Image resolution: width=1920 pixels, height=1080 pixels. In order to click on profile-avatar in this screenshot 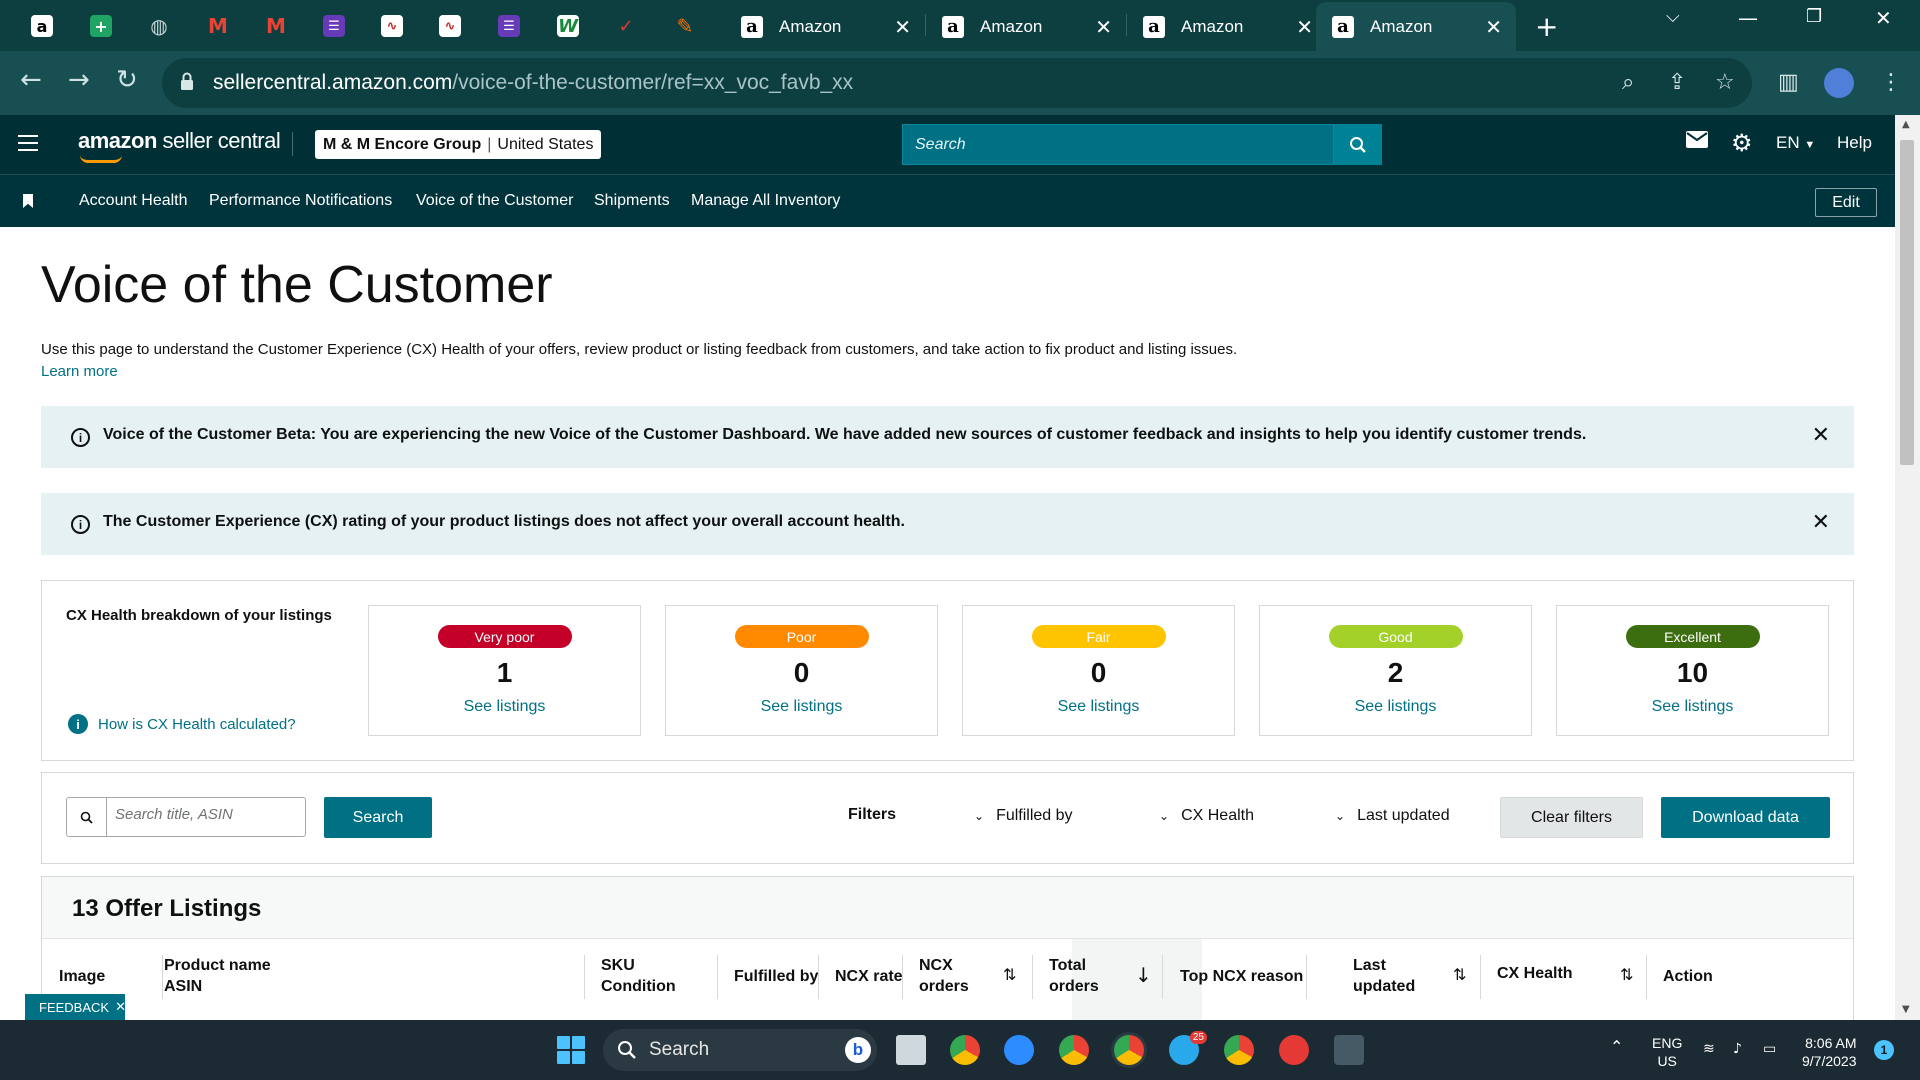, I will do `click(1839, 83)`.